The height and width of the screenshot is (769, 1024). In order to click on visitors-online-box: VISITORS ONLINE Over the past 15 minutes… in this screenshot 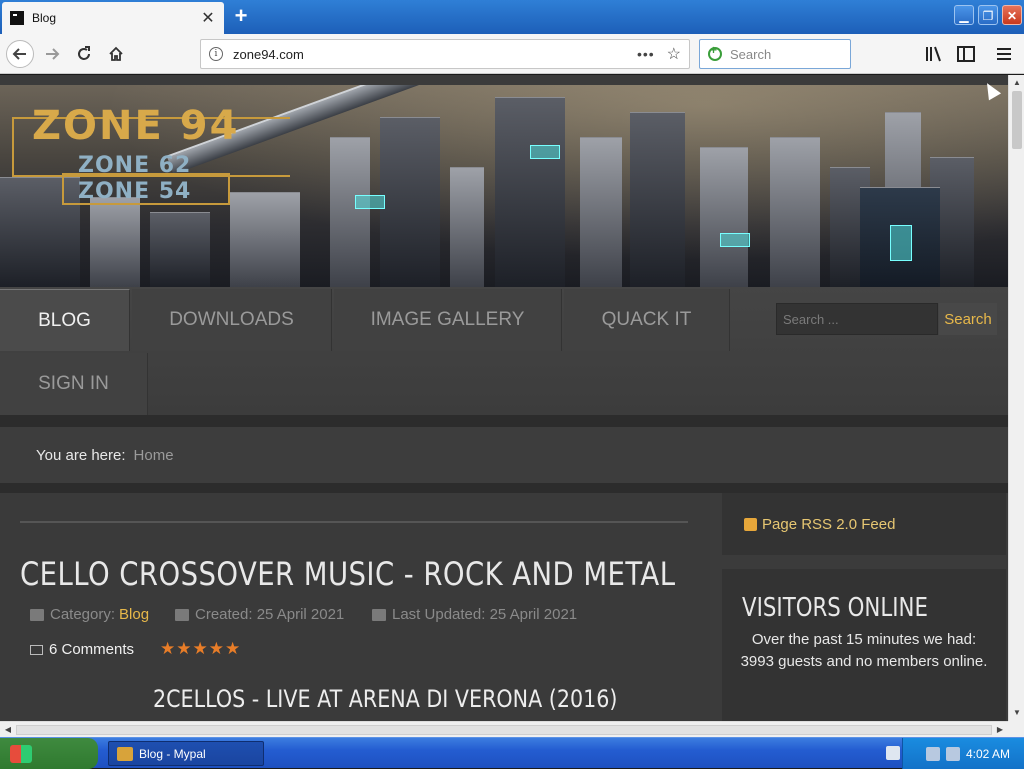, I will do `click(864, 645)`.